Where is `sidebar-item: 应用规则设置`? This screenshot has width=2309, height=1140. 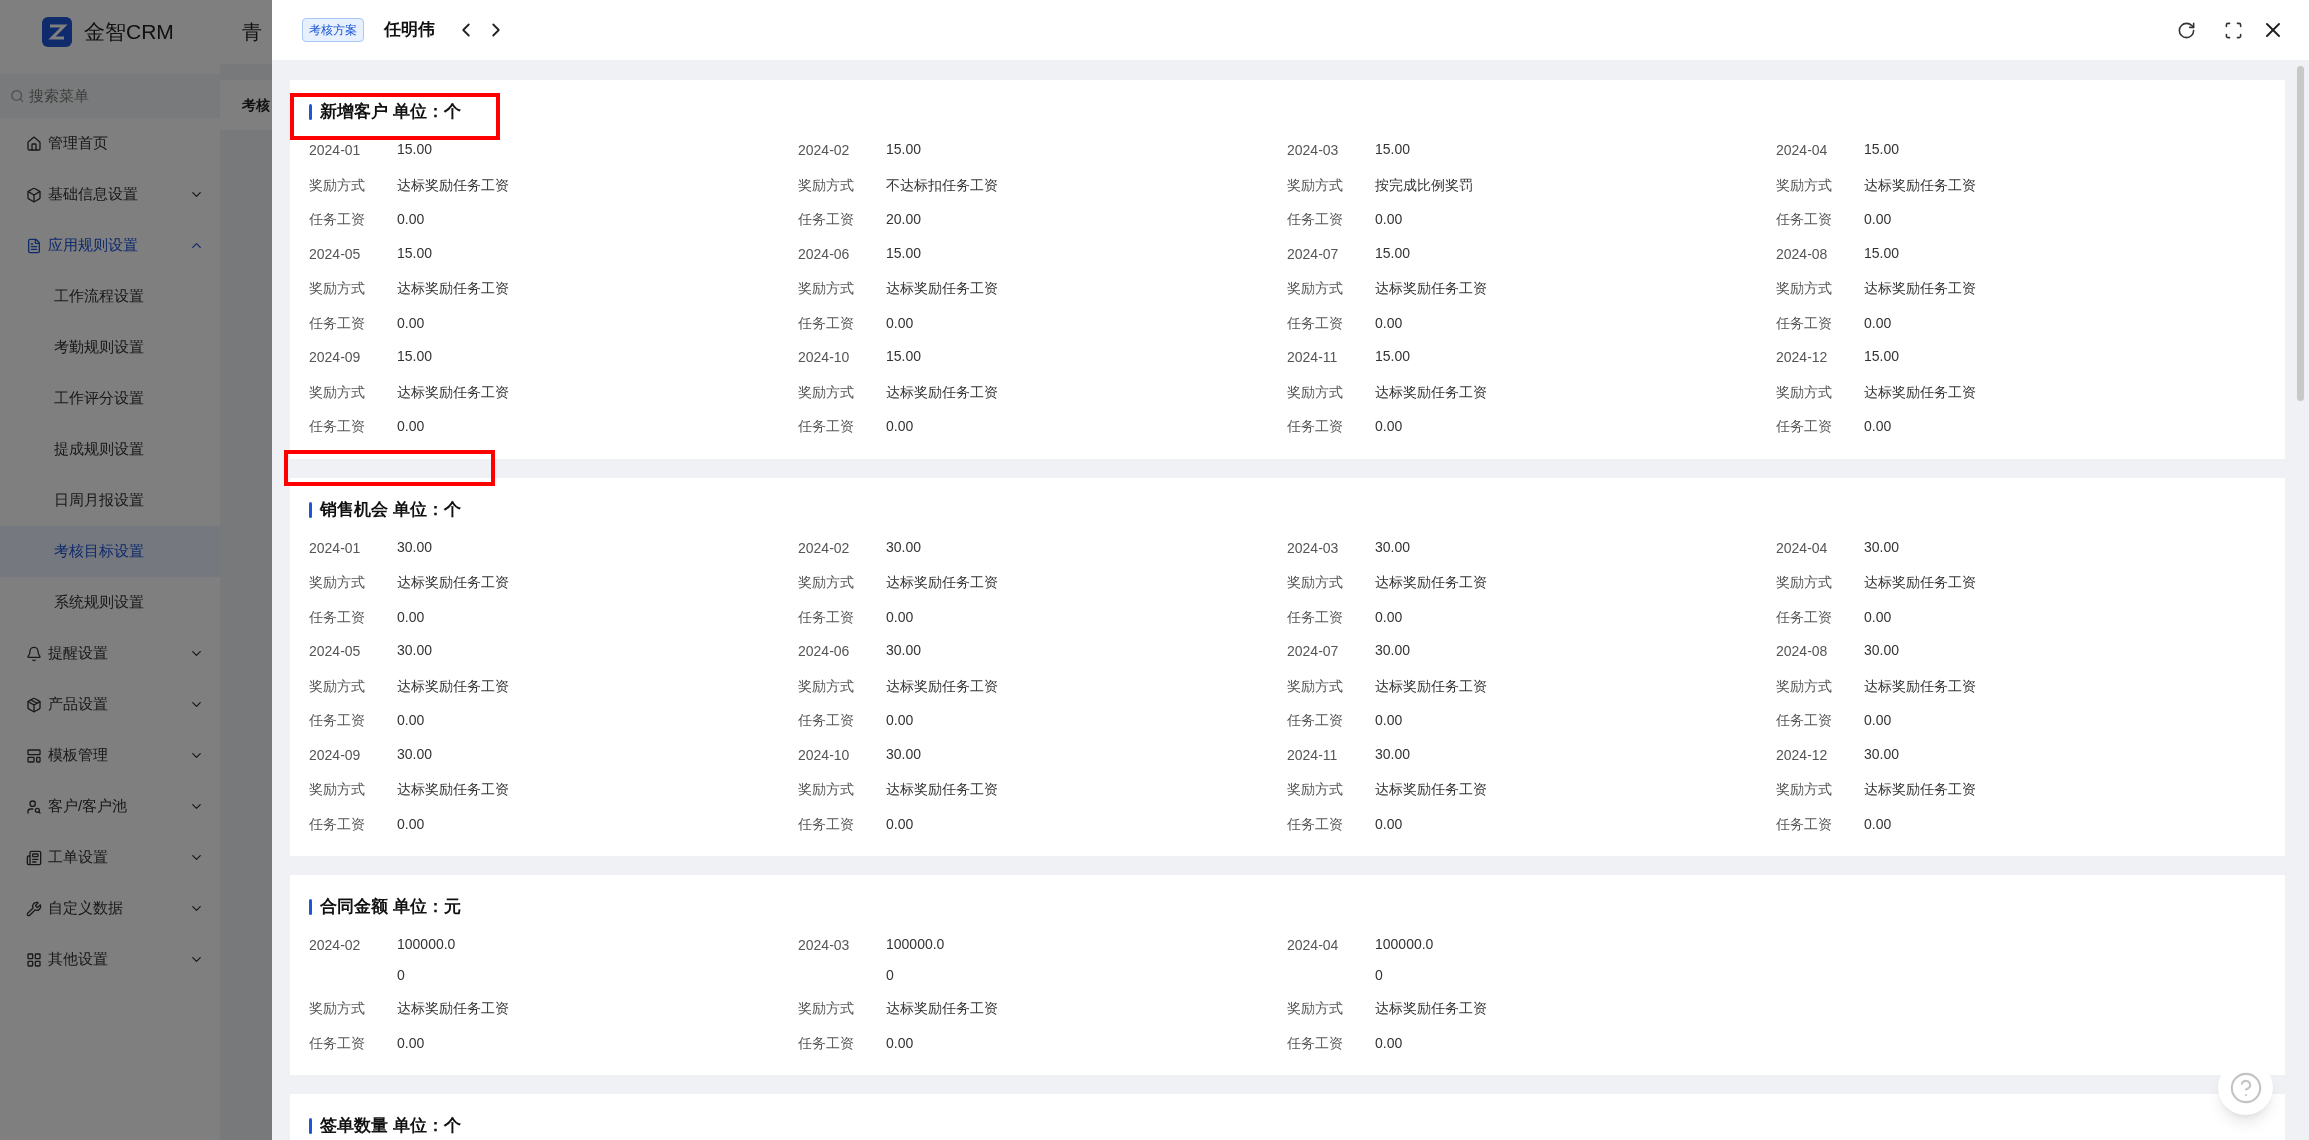
sidebar-item: 应用规则设置 is located at coordinates (110, 245).